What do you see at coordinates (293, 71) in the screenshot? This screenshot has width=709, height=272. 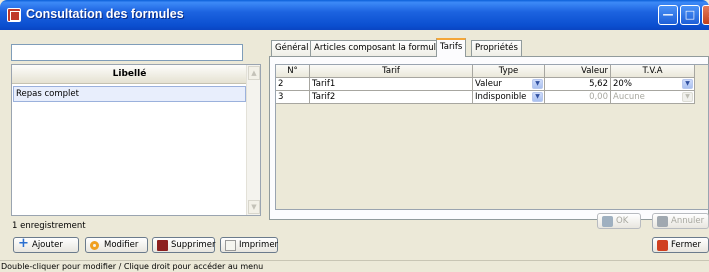 I see `column-header-no: N°` at bounding box center [293, 71].